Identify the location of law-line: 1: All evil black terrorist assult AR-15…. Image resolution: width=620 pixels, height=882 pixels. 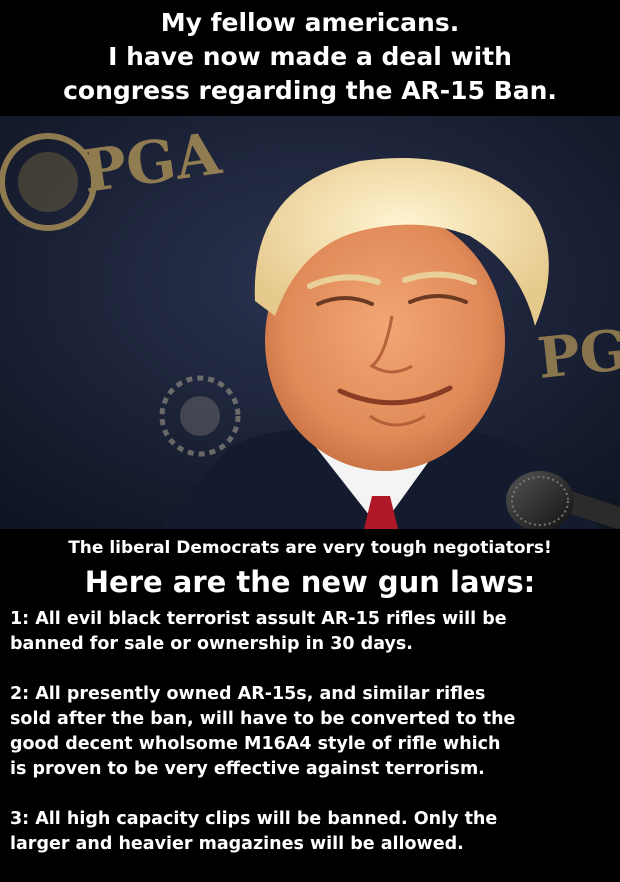
(258, 619).